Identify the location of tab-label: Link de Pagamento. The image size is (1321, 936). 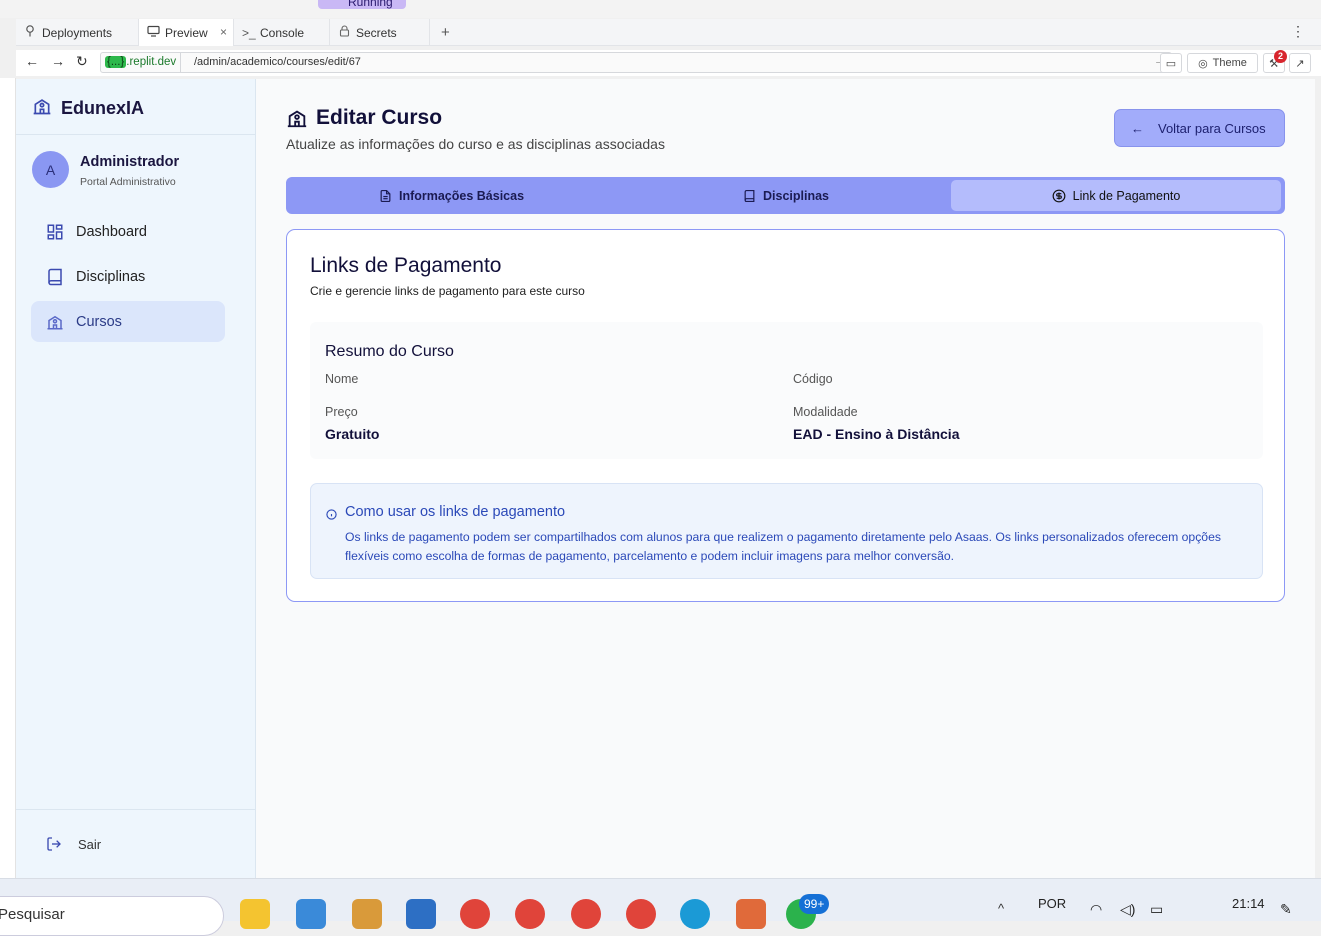
(1126, 195).